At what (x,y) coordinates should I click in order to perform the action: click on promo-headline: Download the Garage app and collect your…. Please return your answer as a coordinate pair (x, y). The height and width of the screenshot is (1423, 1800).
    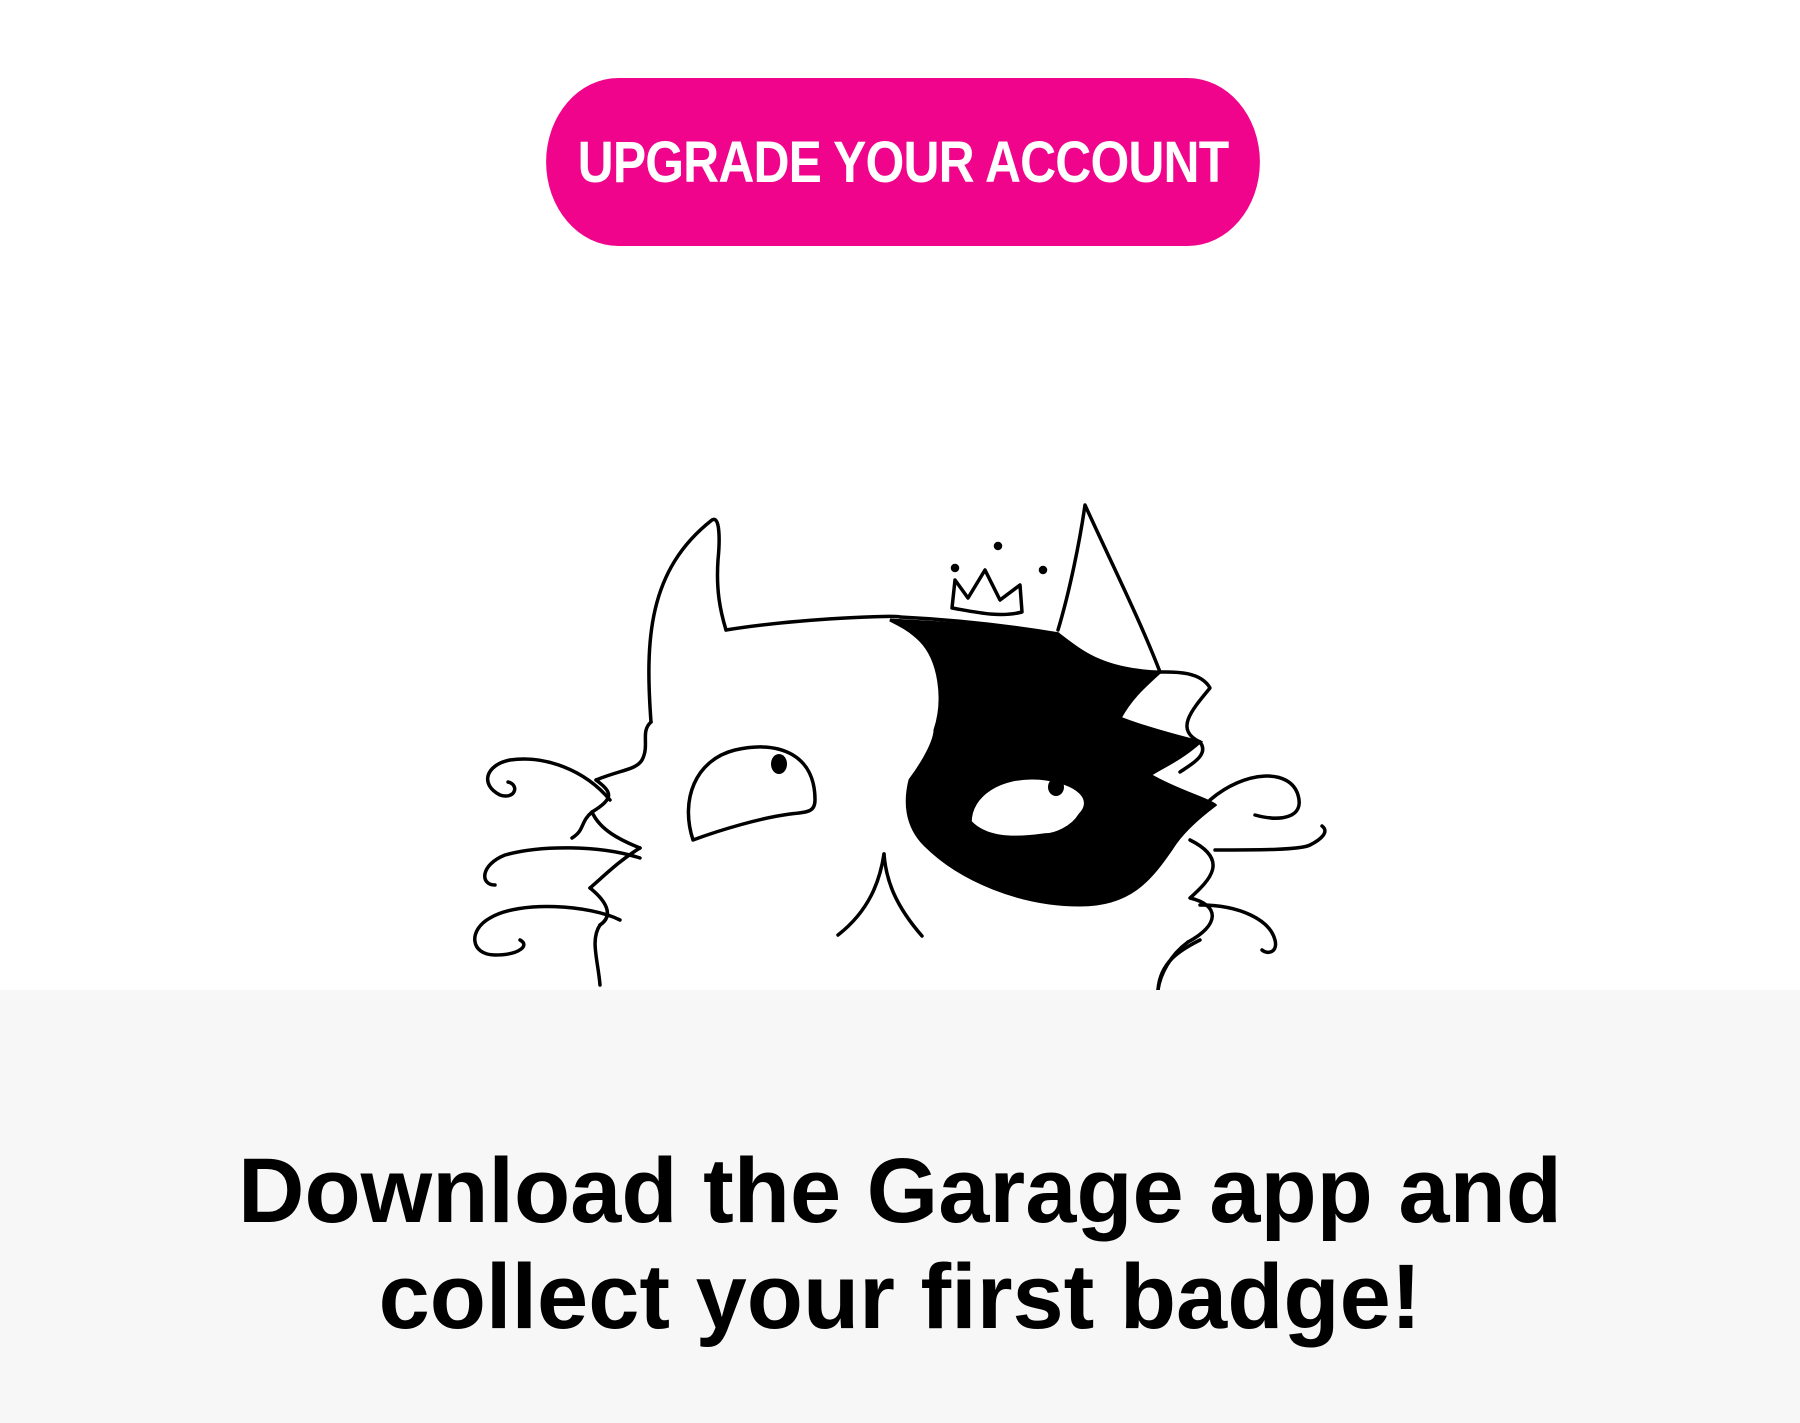
    Looking at the image, I should click on (900, 1244).